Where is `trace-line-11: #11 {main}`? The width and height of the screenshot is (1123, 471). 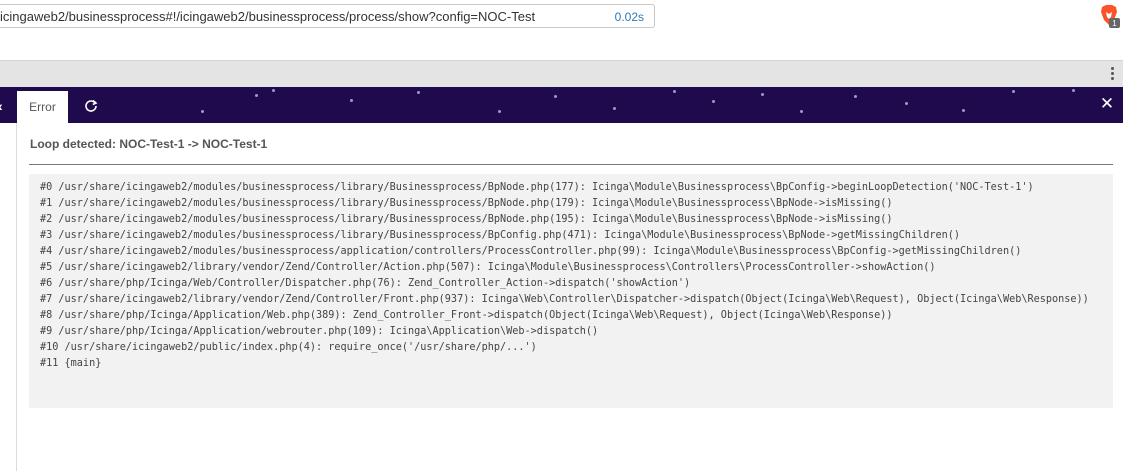 trace-line-11: #11 {main} is located at coordinates (71, 363).